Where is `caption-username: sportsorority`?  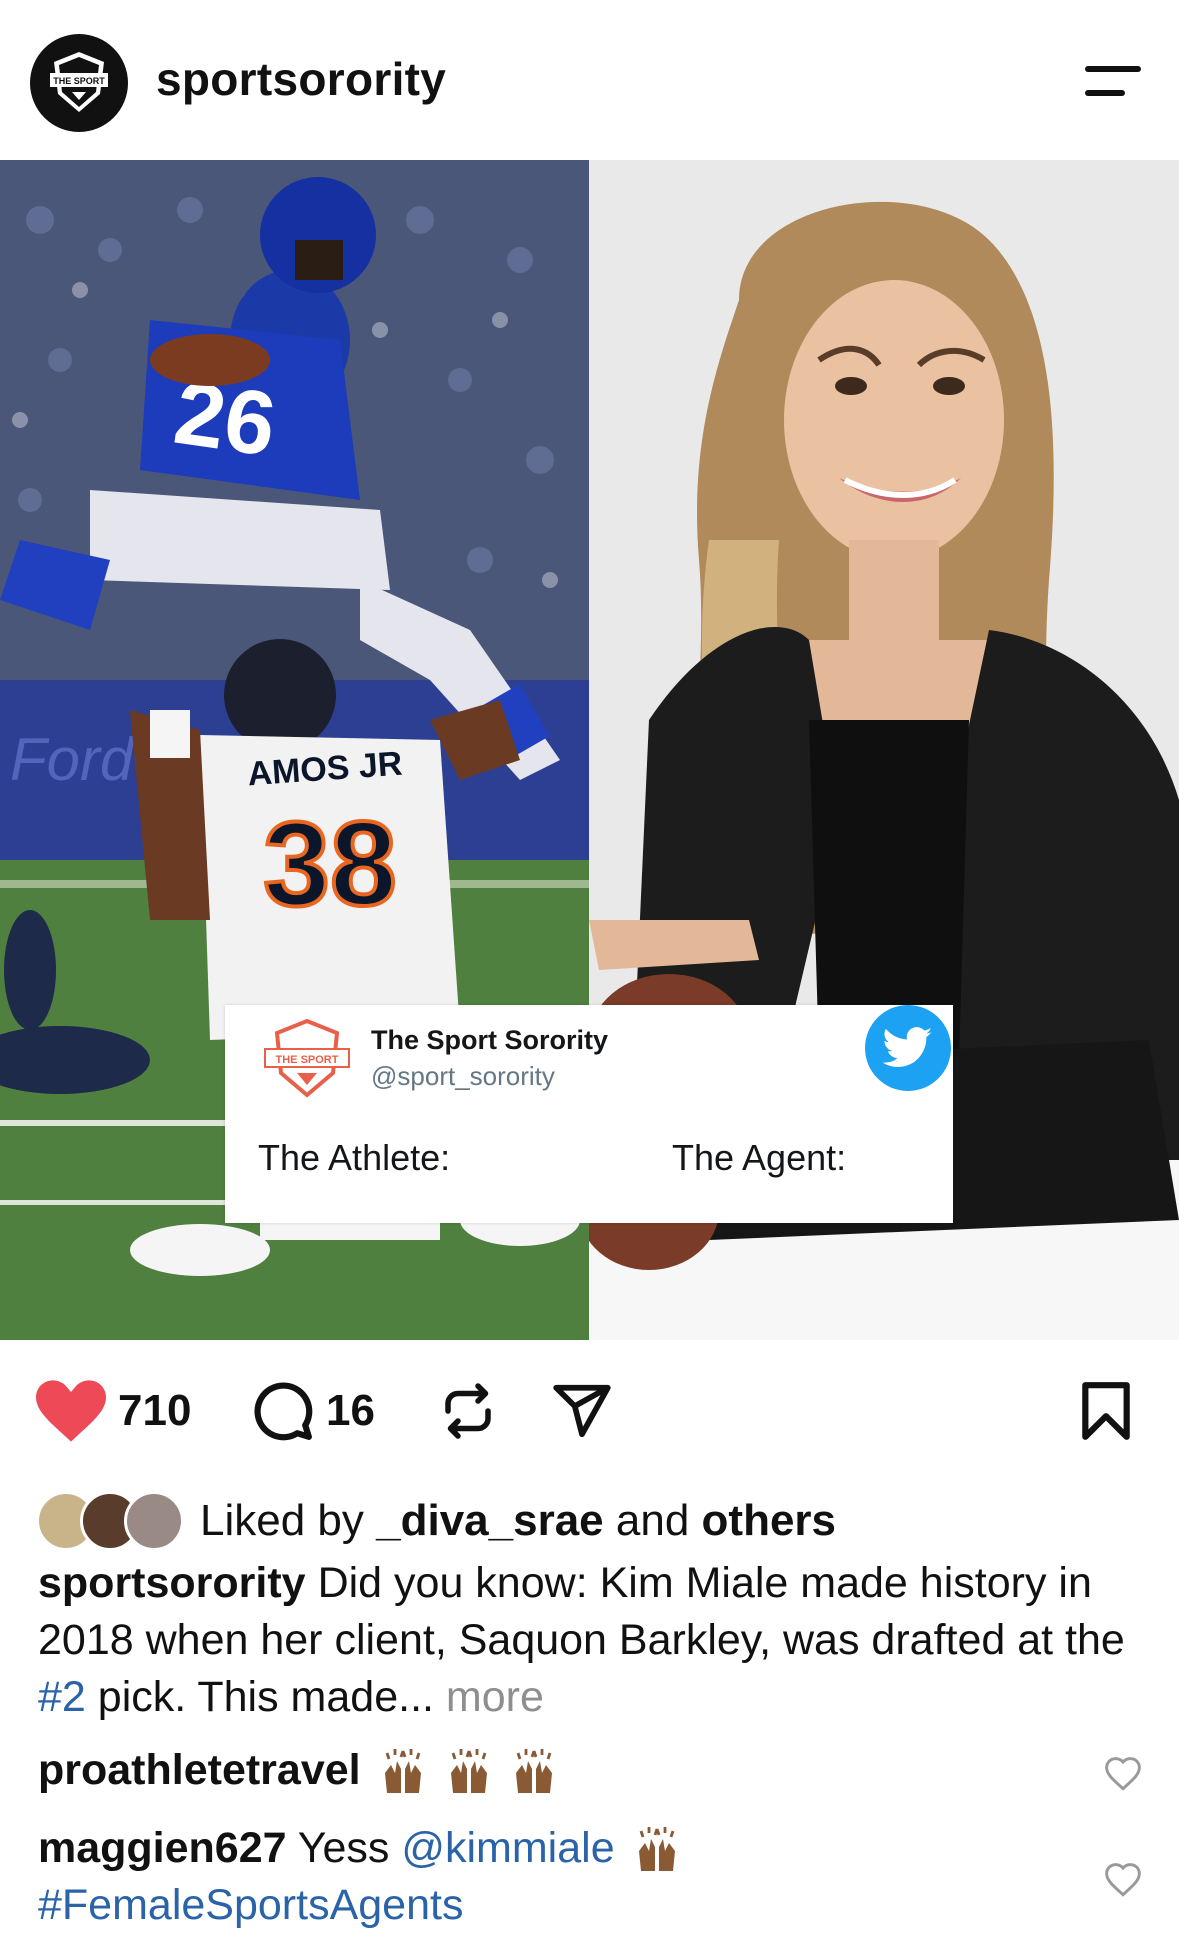
caption-username: sportsorority is located at coordinates (172, 1583).